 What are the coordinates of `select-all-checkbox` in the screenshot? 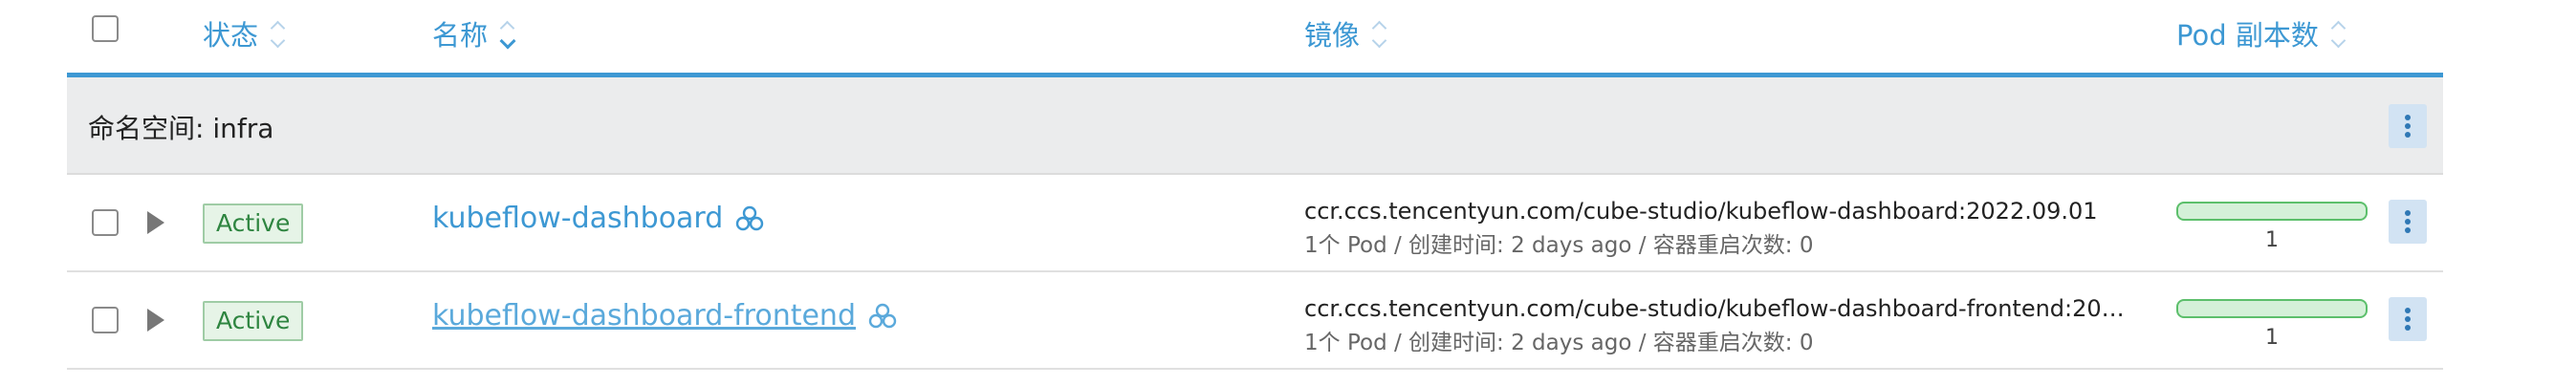 It's located at (105, 28).